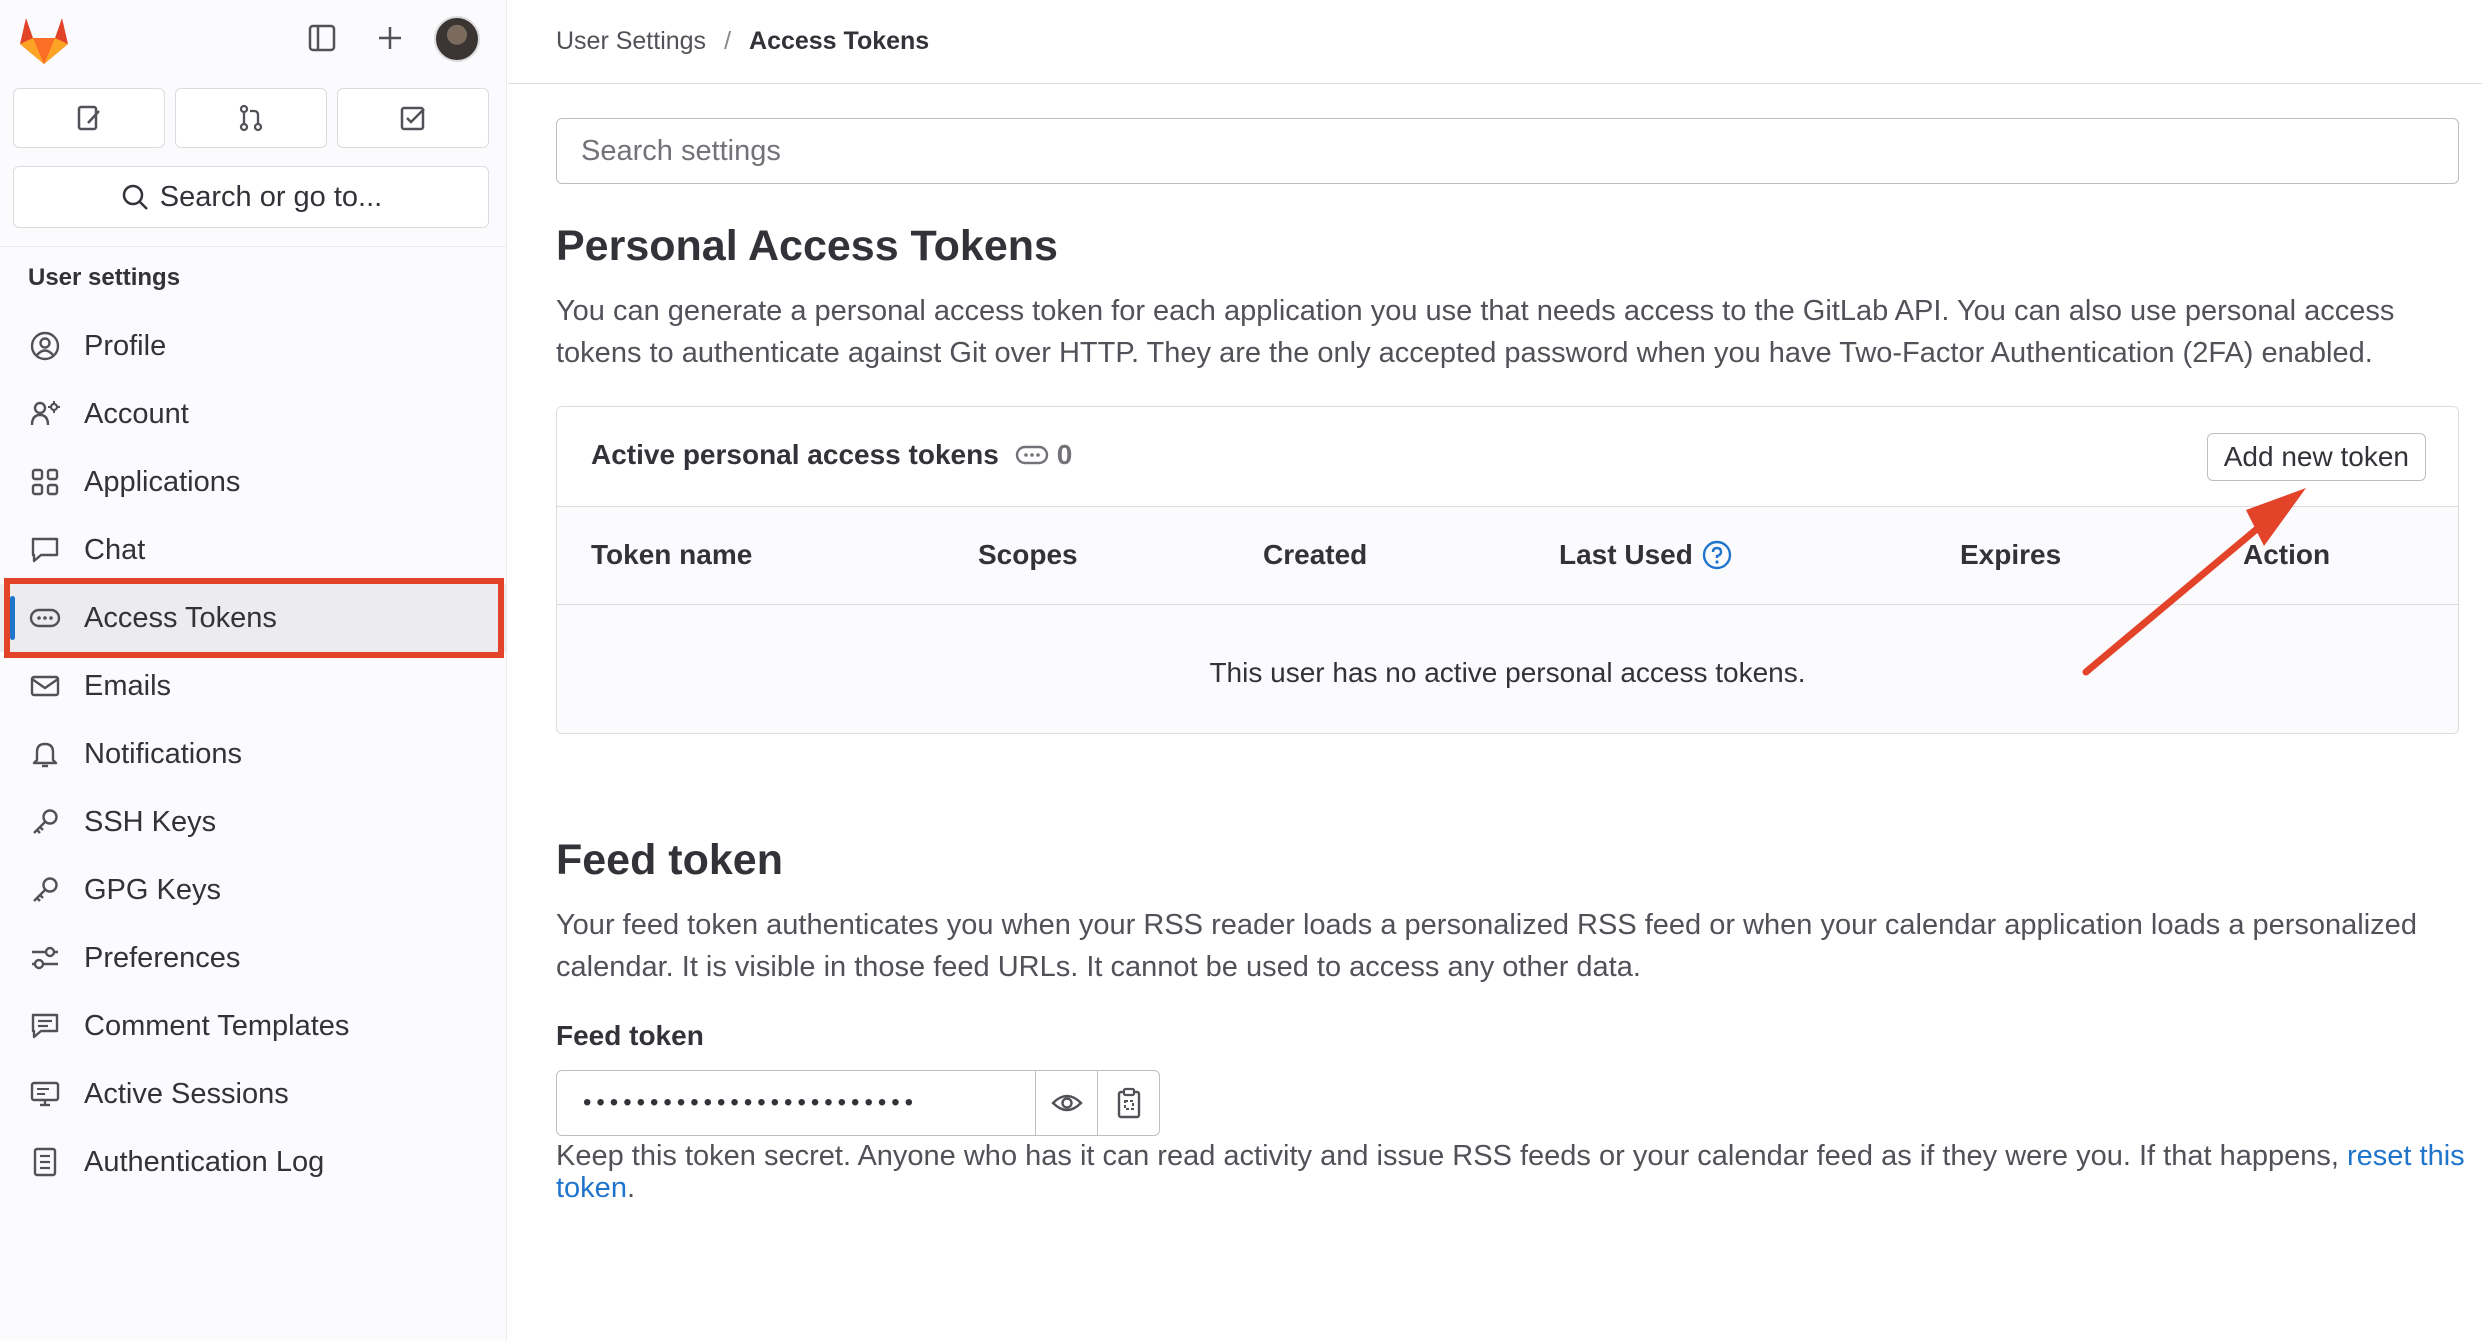 The width and height of the screenshot is (2482, 1340). Describe the element at coordinates (671, 555) in the screenshot. I see `column-header: Token name` at that location.